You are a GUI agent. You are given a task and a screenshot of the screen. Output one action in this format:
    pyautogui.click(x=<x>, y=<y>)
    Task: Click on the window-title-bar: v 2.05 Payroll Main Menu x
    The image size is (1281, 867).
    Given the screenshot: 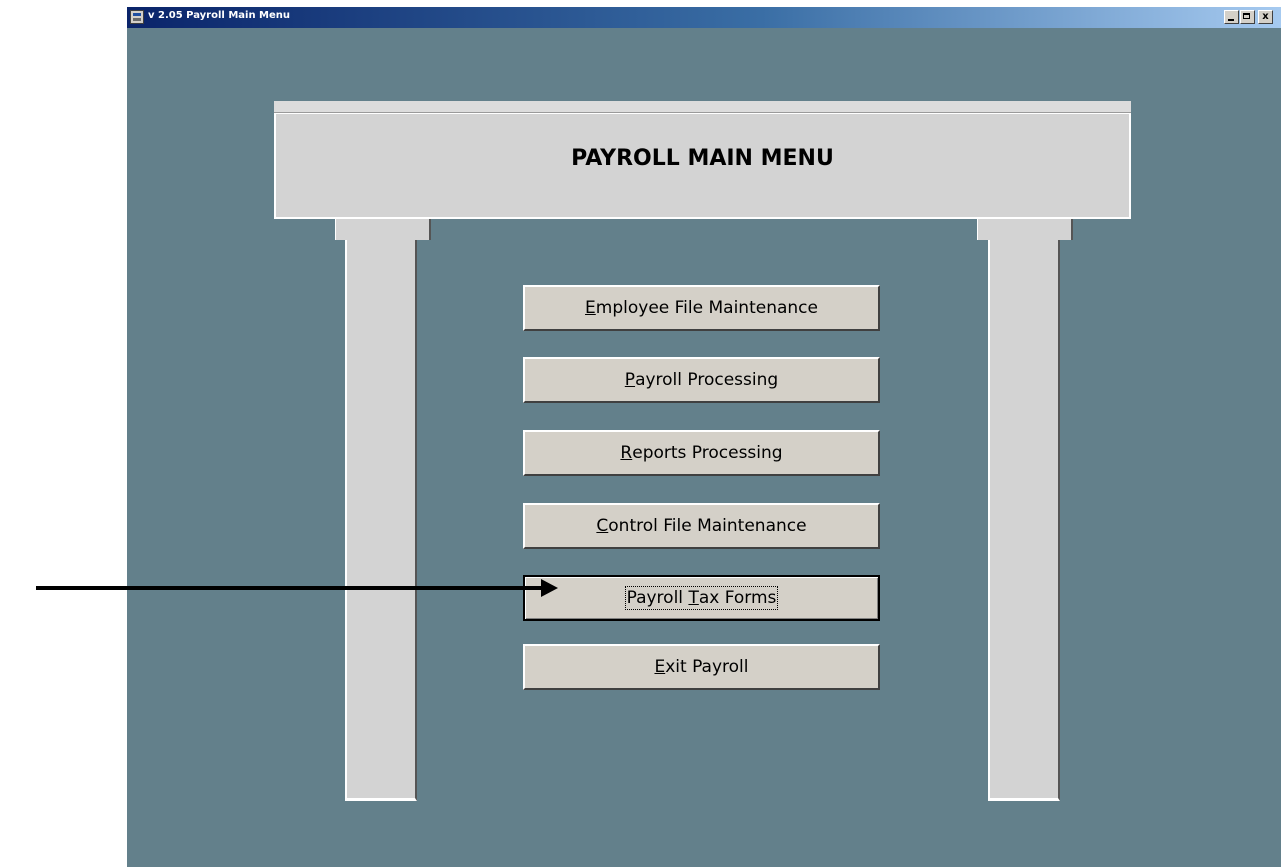 What is the action you would take?
    pyautogui.click(x=704, y=17)
    